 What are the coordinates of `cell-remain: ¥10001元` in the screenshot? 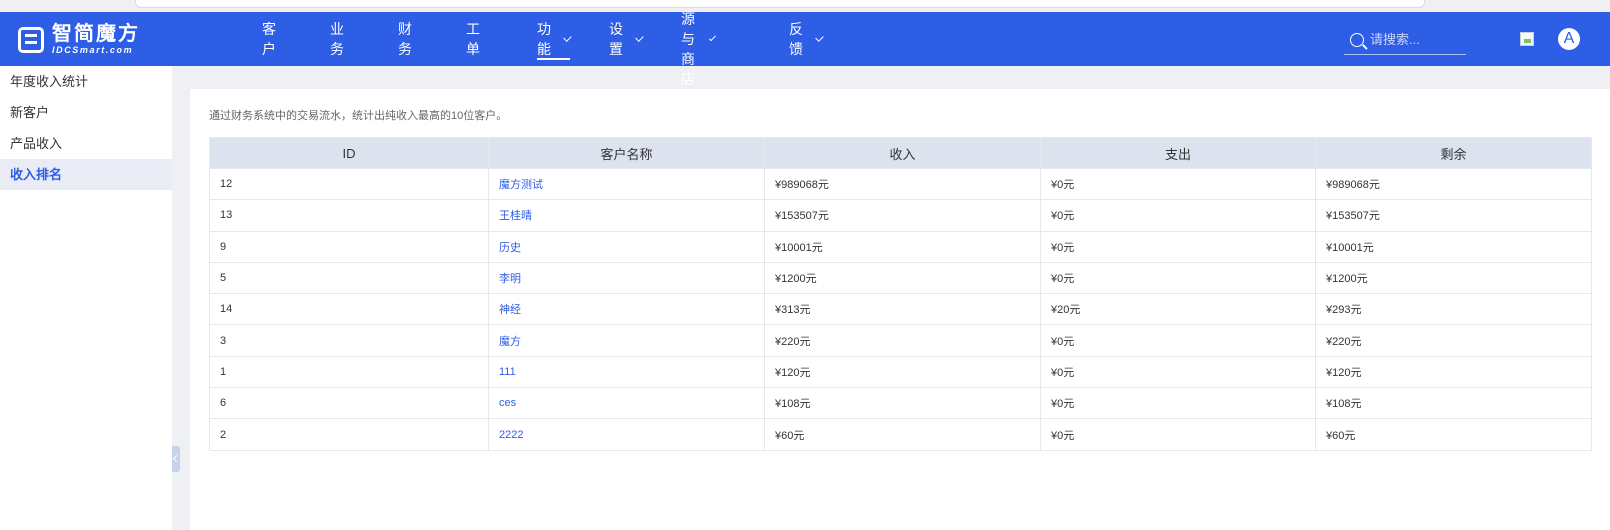 It's located at (1453, 246).